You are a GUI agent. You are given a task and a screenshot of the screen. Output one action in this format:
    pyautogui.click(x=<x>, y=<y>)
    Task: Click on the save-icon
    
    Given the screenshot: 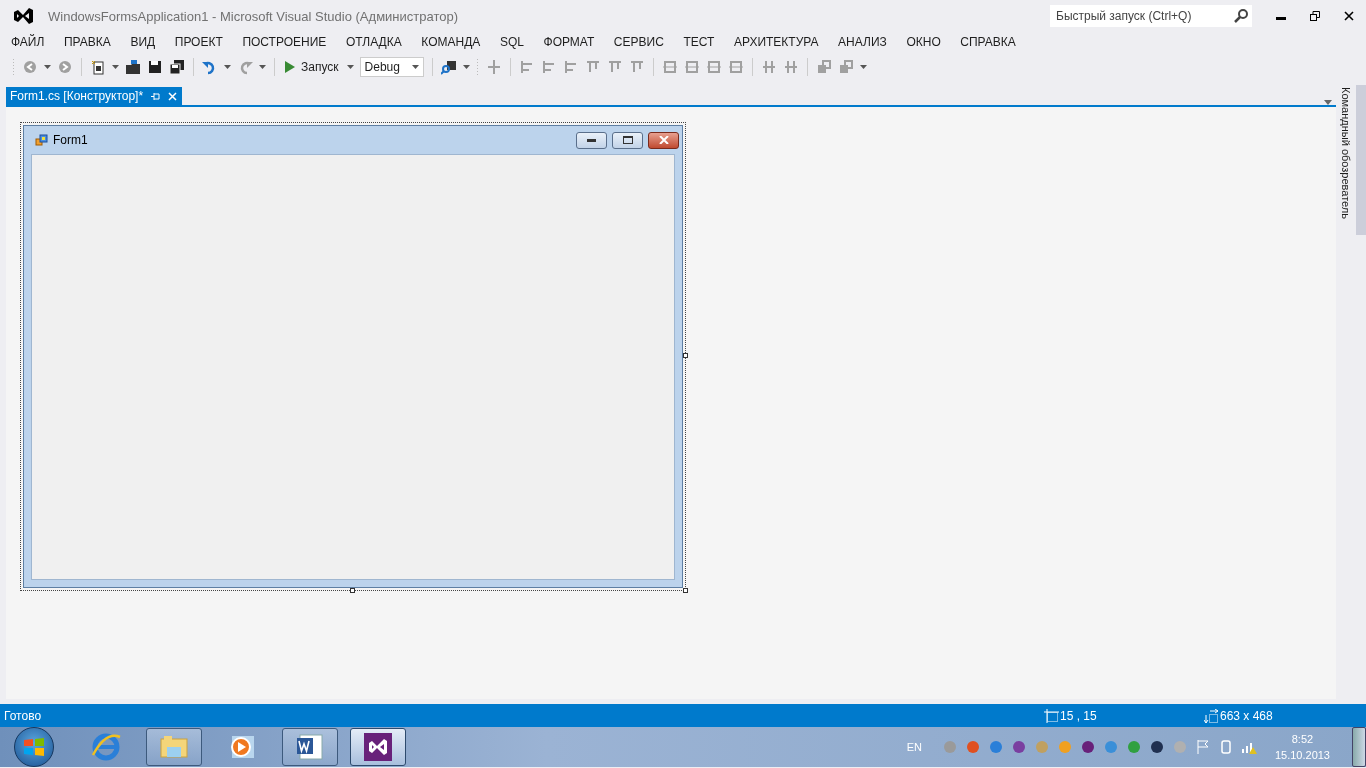 What is the action you would take?
    pyautogui.click(x=155, y=67)
    